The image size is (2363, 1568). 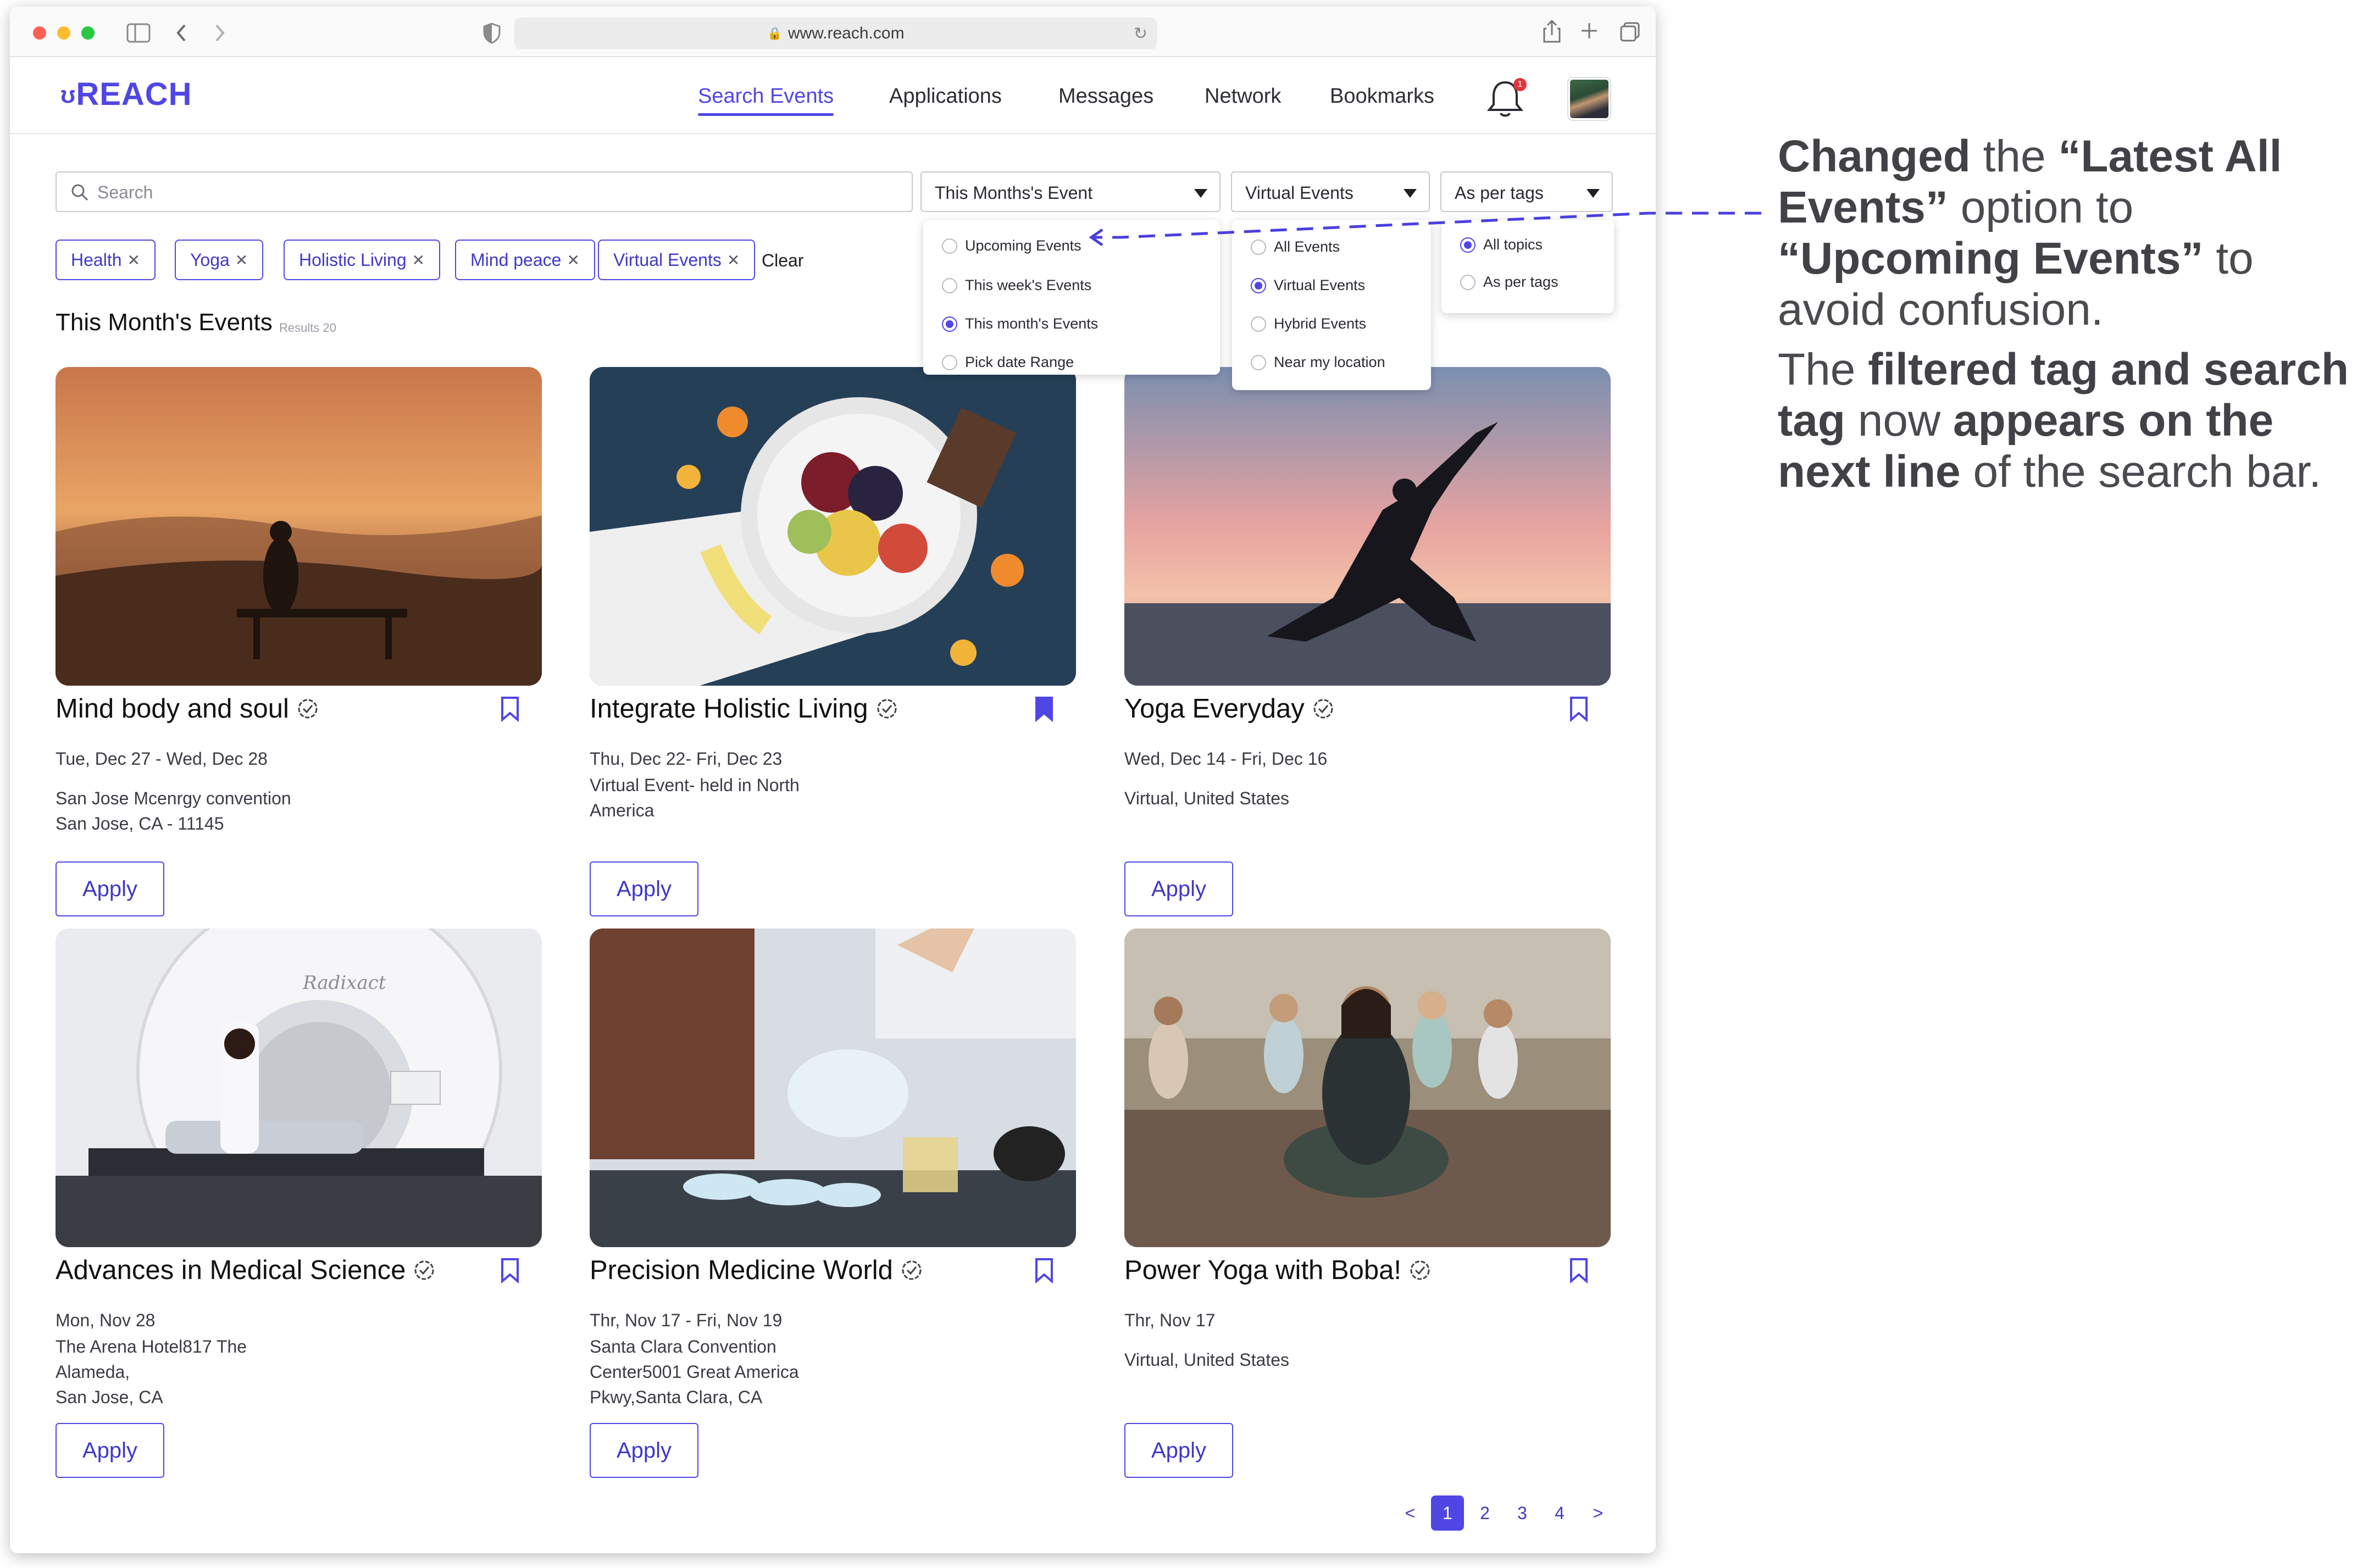 What do you see at coordinates (1447, 1513) in the screenshot?
I see `pagination-page-1: 1` at bounding box center [1447, 1513].